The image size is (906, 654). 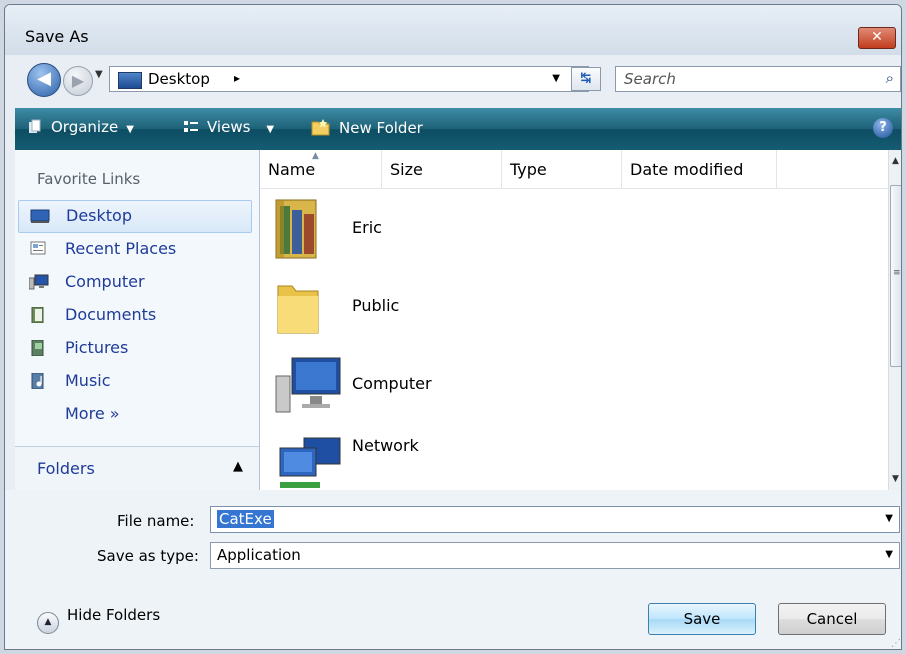 I want to click on nav-item-pictures: Pictures, so click(x=135, y=348).